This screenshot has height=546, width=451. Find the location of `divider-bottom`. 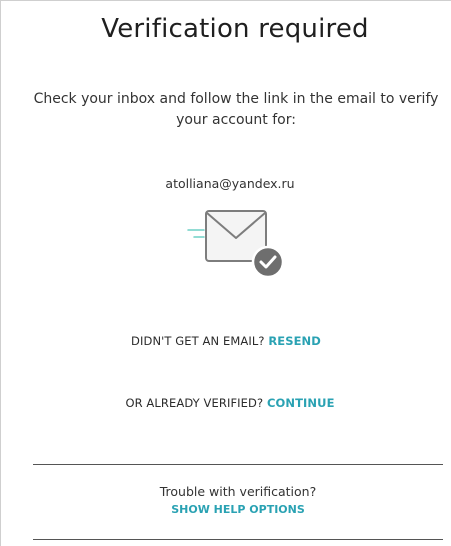

divider-bottom is located at coordinates (238, 539).